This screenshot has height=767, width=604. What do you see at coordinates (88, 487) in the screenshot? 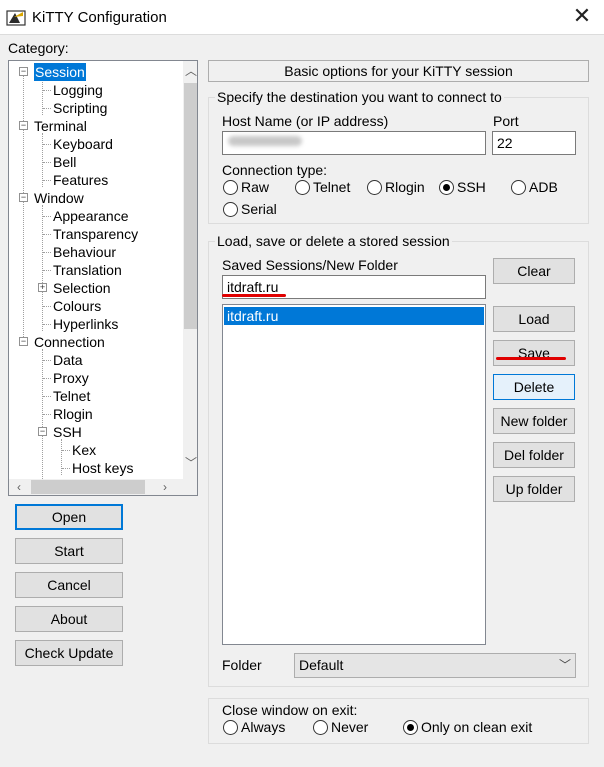
I see `tree-horizontal-scroll-thumb` at bounding box center [88, 487].